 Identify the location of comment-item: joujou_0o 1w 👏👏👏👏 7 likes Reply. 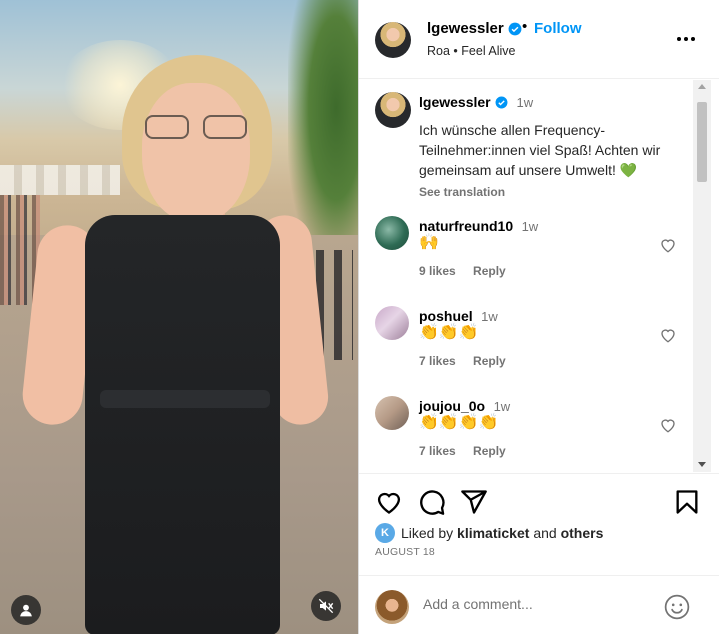
(525, 432).